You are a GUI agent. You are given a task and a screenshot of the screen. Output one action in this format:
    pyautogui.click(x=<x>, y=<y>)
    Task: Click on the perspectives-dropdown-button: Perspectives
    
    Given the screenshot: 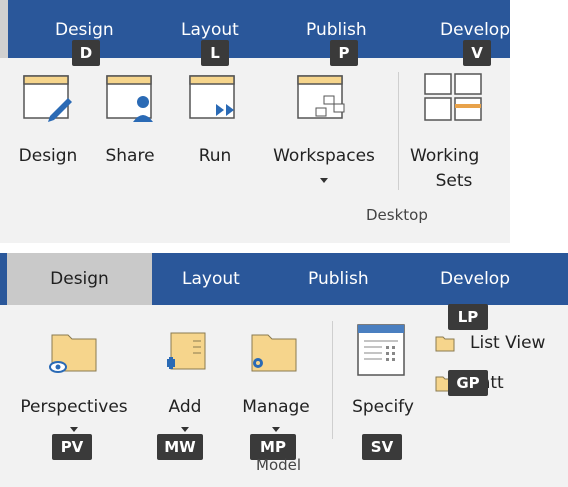 What is the action you would take?
    pyautogui.click(x=74, y=376)
    